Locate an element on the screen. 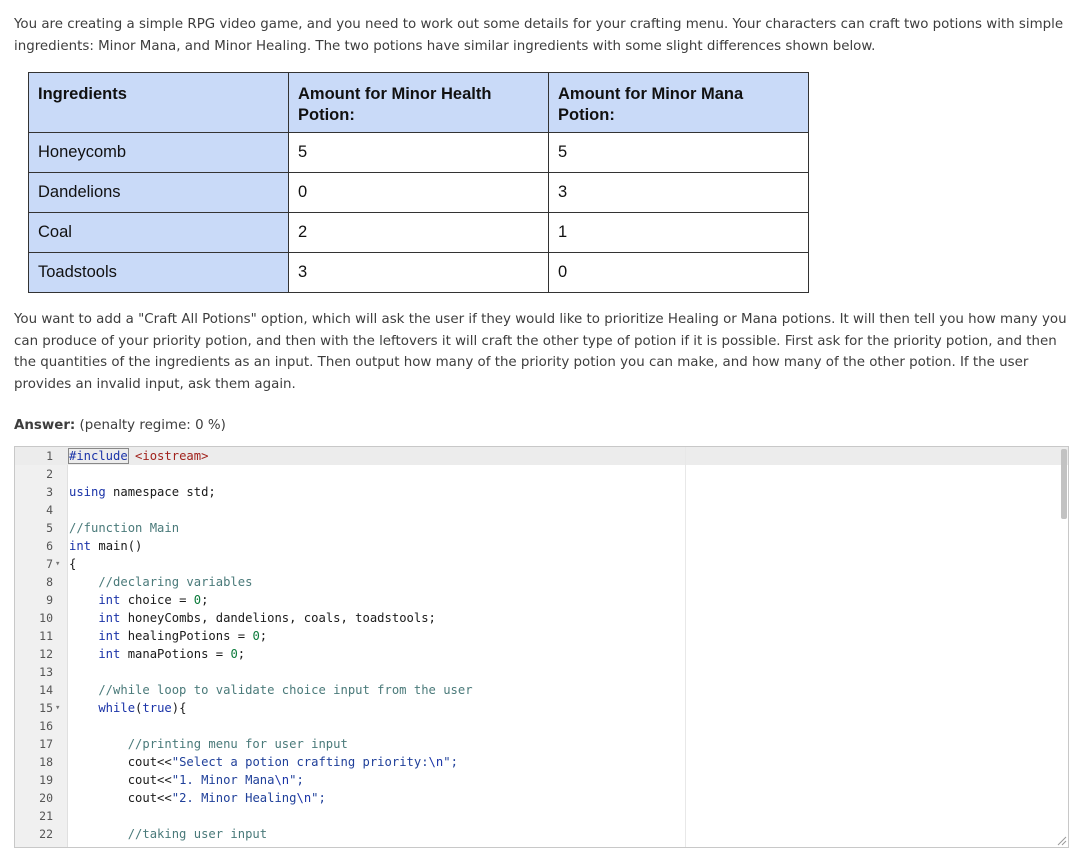 Image resolution: width=1085 pixels, height=854 pixels. line-number: 6 is located at coordinates (49, 546).